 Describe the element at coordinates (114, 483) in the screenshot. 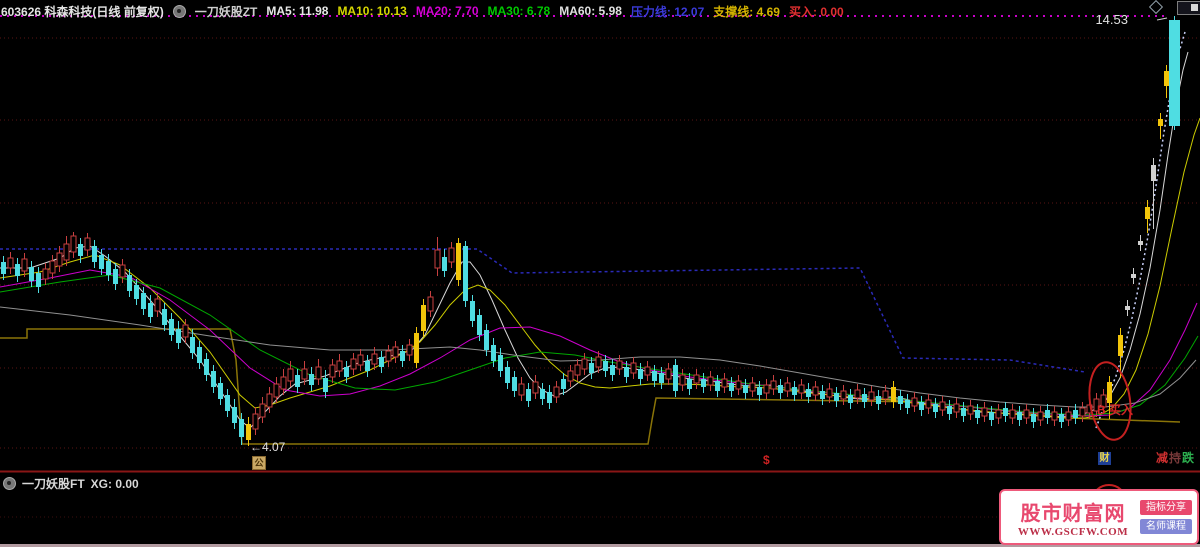

I see `sub-indicator-value: XG: 0.00` at that location.